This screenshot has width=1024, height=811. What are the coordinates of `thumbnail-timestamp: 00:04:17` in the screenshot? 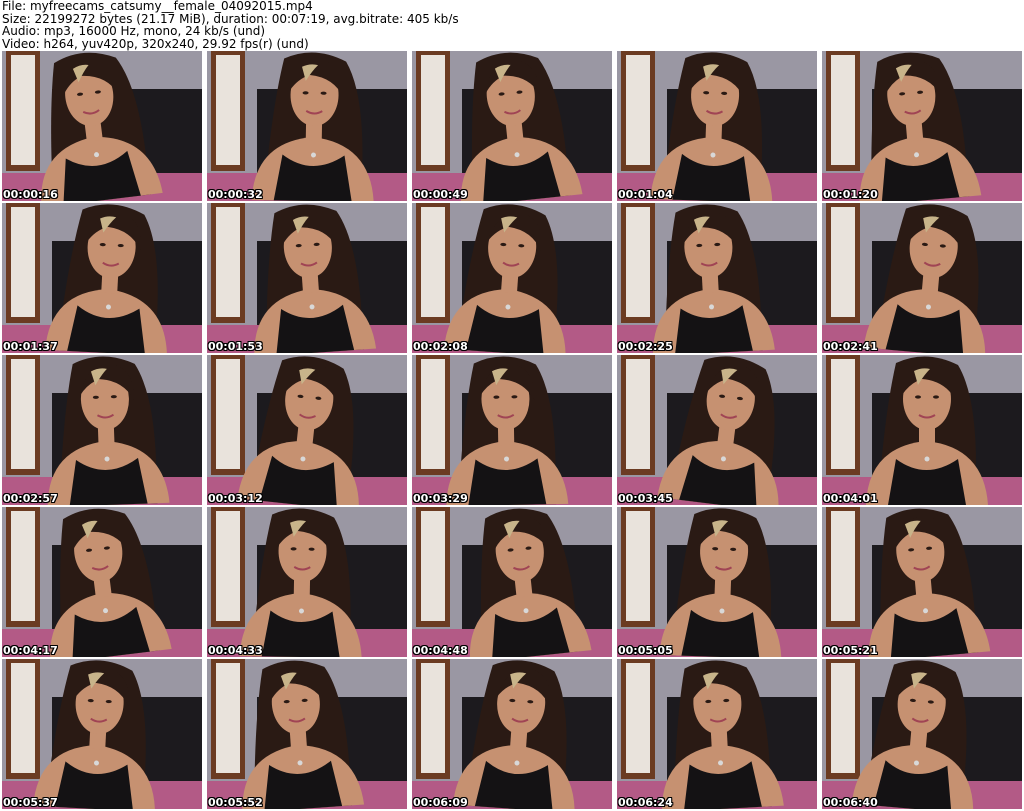 It's located at (30, 650).